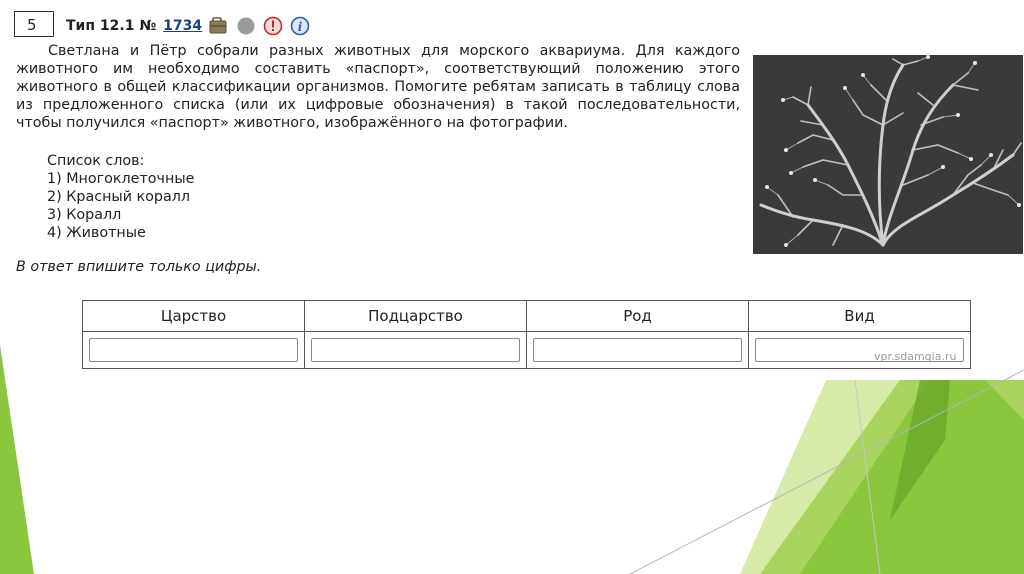 Image resolution: width=1024 pixels, height=574 pixels. Describe the element at coordinates (637, 316) in the screenshot. I see `header-genus: Род` at that location.